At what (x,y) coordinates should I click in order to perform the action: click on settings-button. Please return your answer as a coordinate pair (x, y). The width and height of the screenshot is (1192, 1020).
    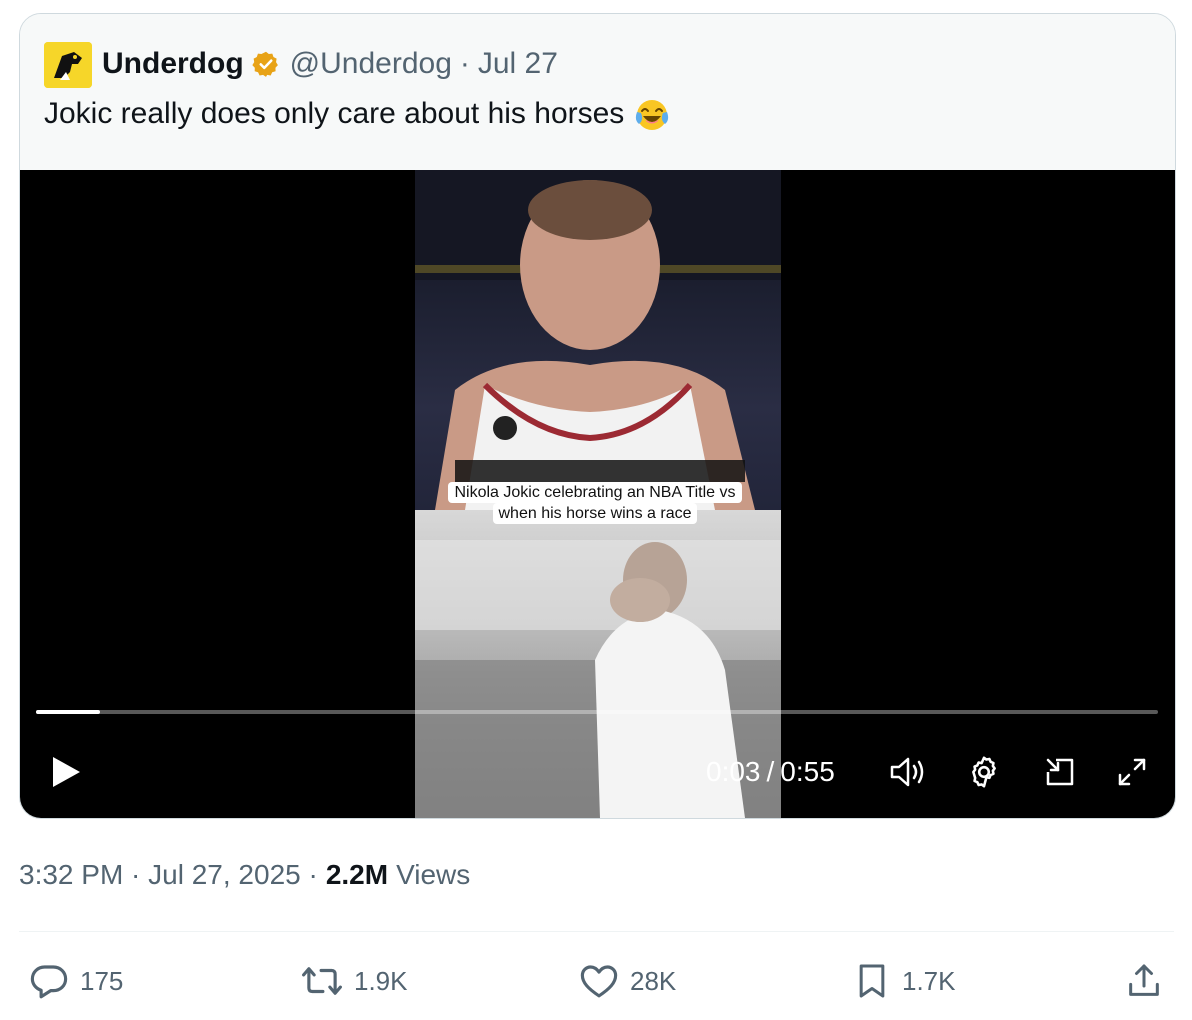
    Looking at the image, I should click on (984, 772).